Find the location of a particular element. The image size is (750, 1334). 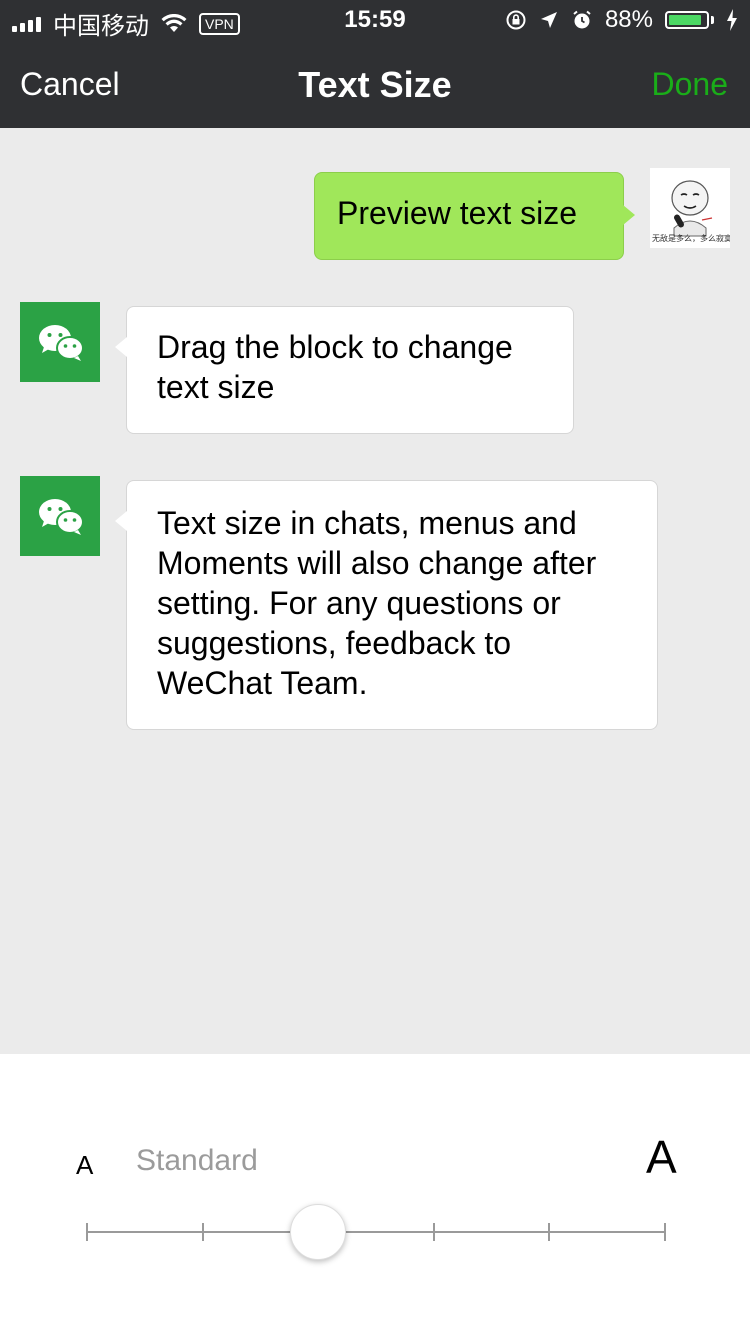

battery-icon is located at coordinates (687, 20).